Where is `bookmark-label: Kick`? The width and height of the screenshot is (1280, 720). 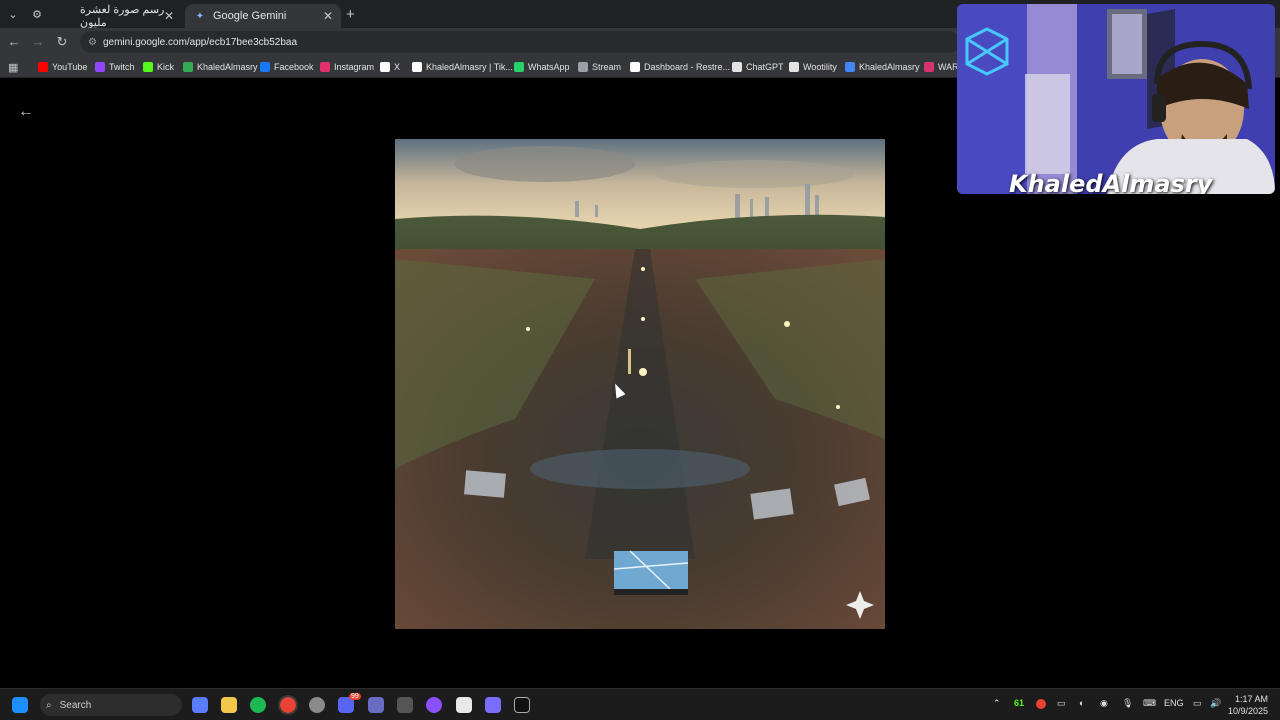
bookmark-label: Kick is located at coordinates (166, 67).